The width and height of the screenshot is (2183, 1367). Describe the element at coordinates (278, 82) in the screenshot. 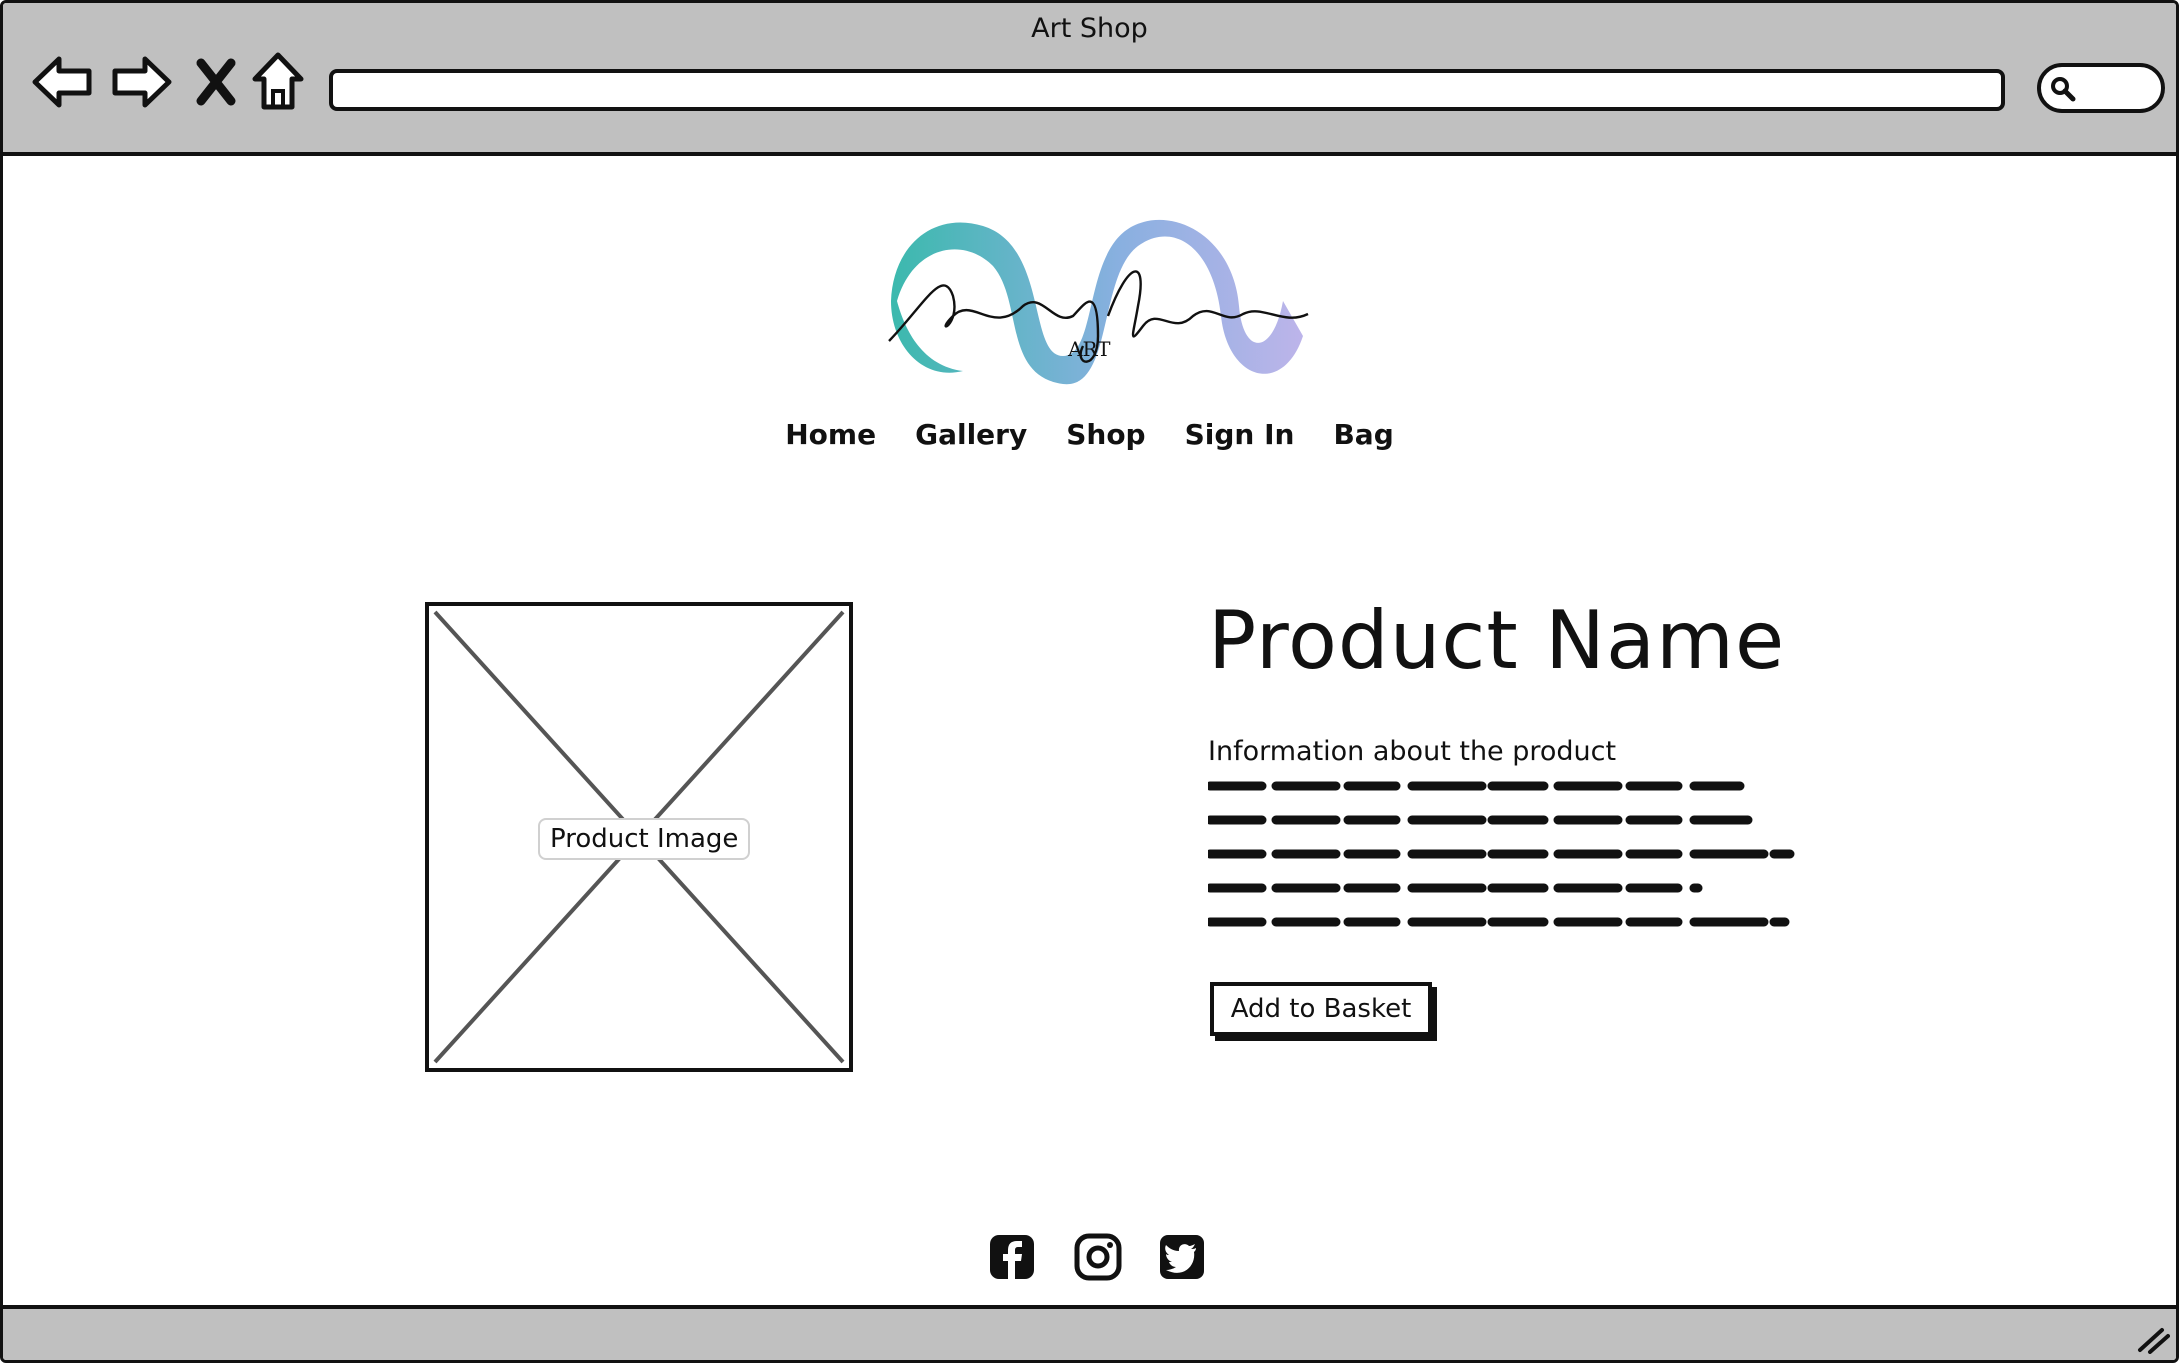

I see `home-icon` at that location.